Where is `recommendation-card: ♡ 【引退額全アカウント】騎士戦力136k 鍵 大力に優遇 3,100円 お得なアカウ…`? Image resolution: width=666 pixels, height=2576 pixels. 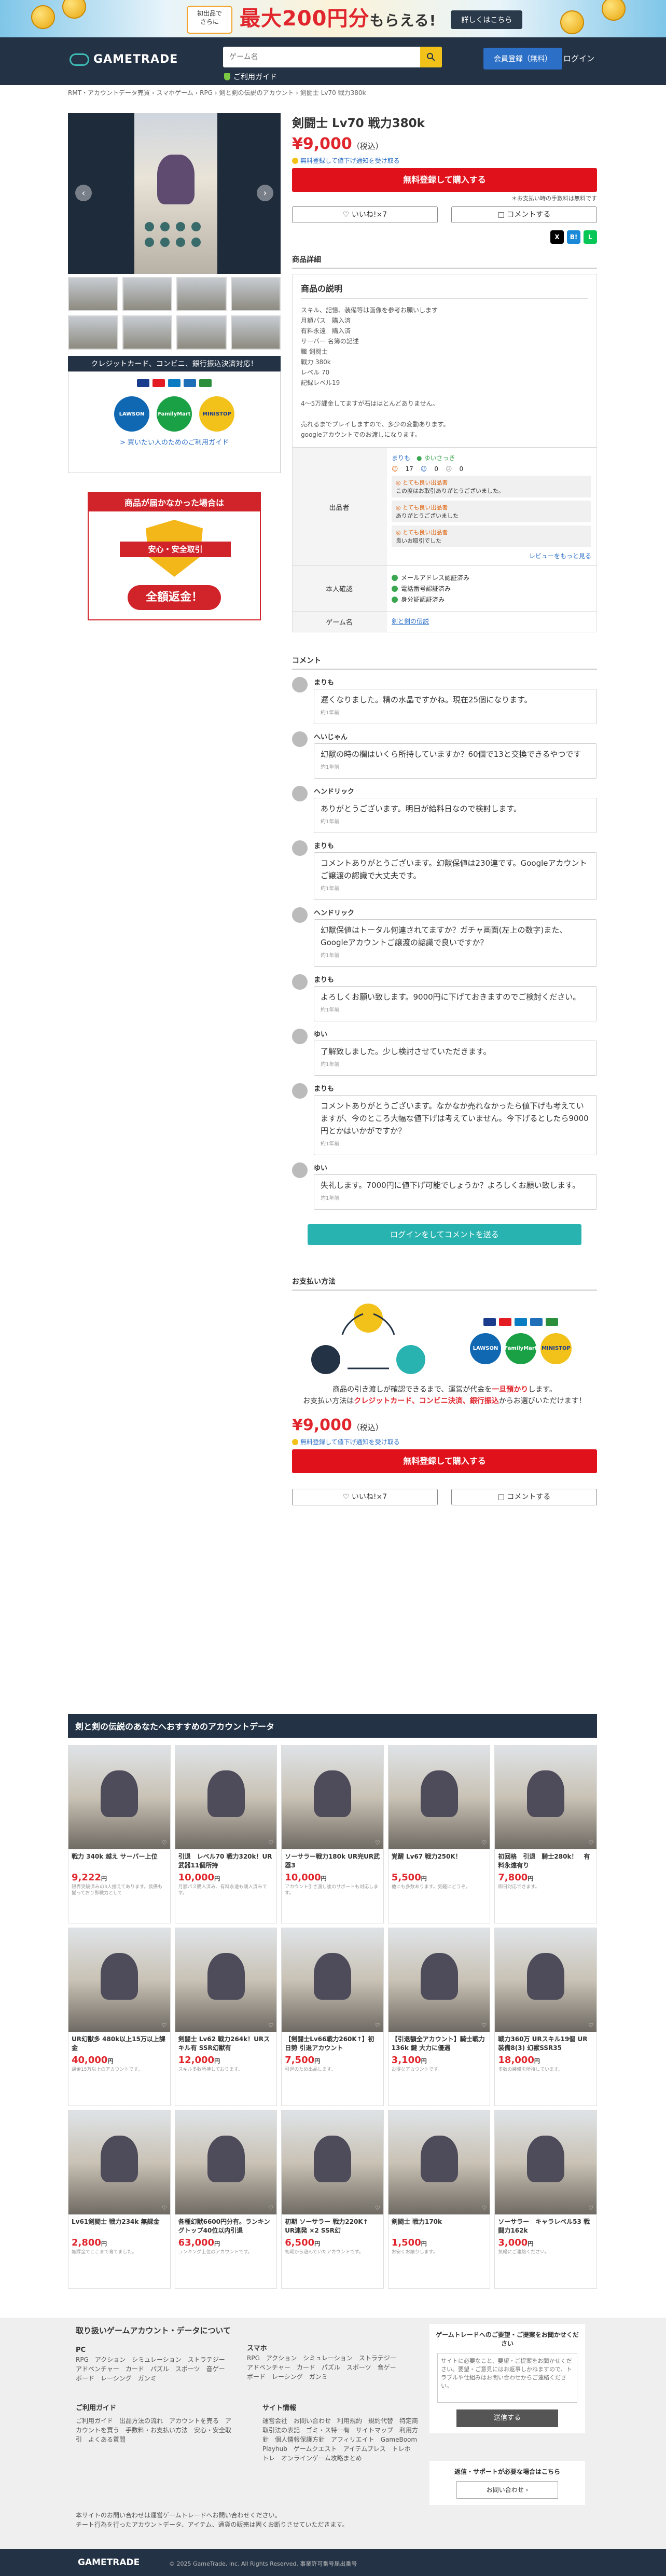 recommendation-card: ♡ 【引退額全アカウント】騎士戦力136k 鍵 大力に優遇 3,100円 お得なアカウ… is located at coordinates (439, 2017).